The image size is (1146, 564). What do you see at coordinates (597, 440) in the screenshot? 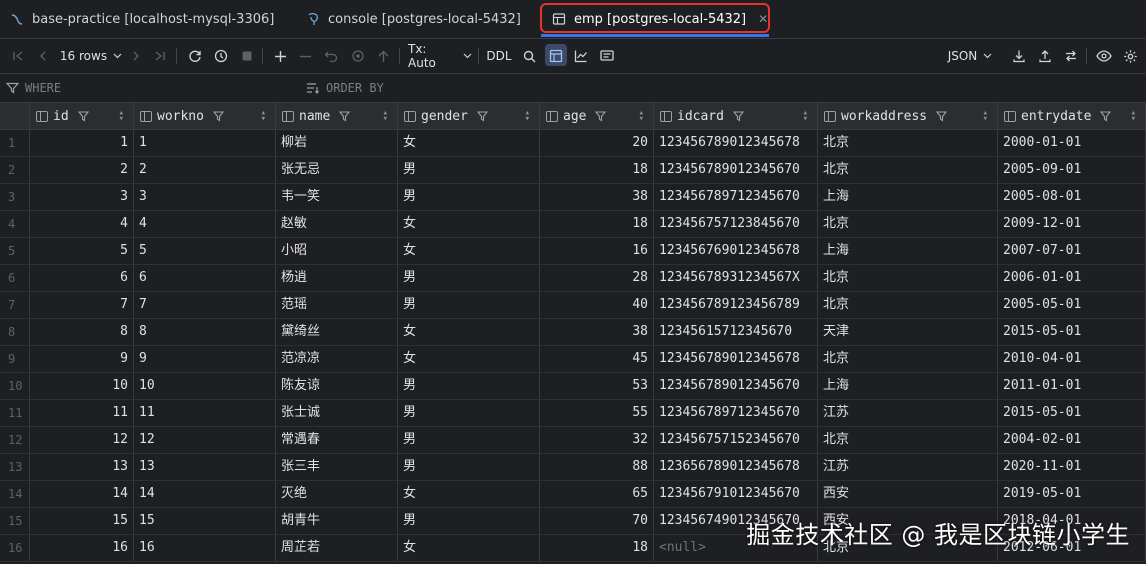
I see `cell-age: 32` at bounding box center [597, 440].